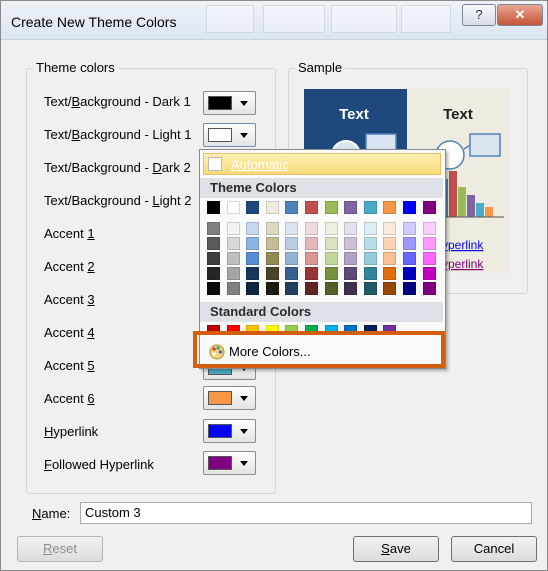  Describe the element at coordinates (396, 549) in the screenshot. I see `save-button: Save` at that location.